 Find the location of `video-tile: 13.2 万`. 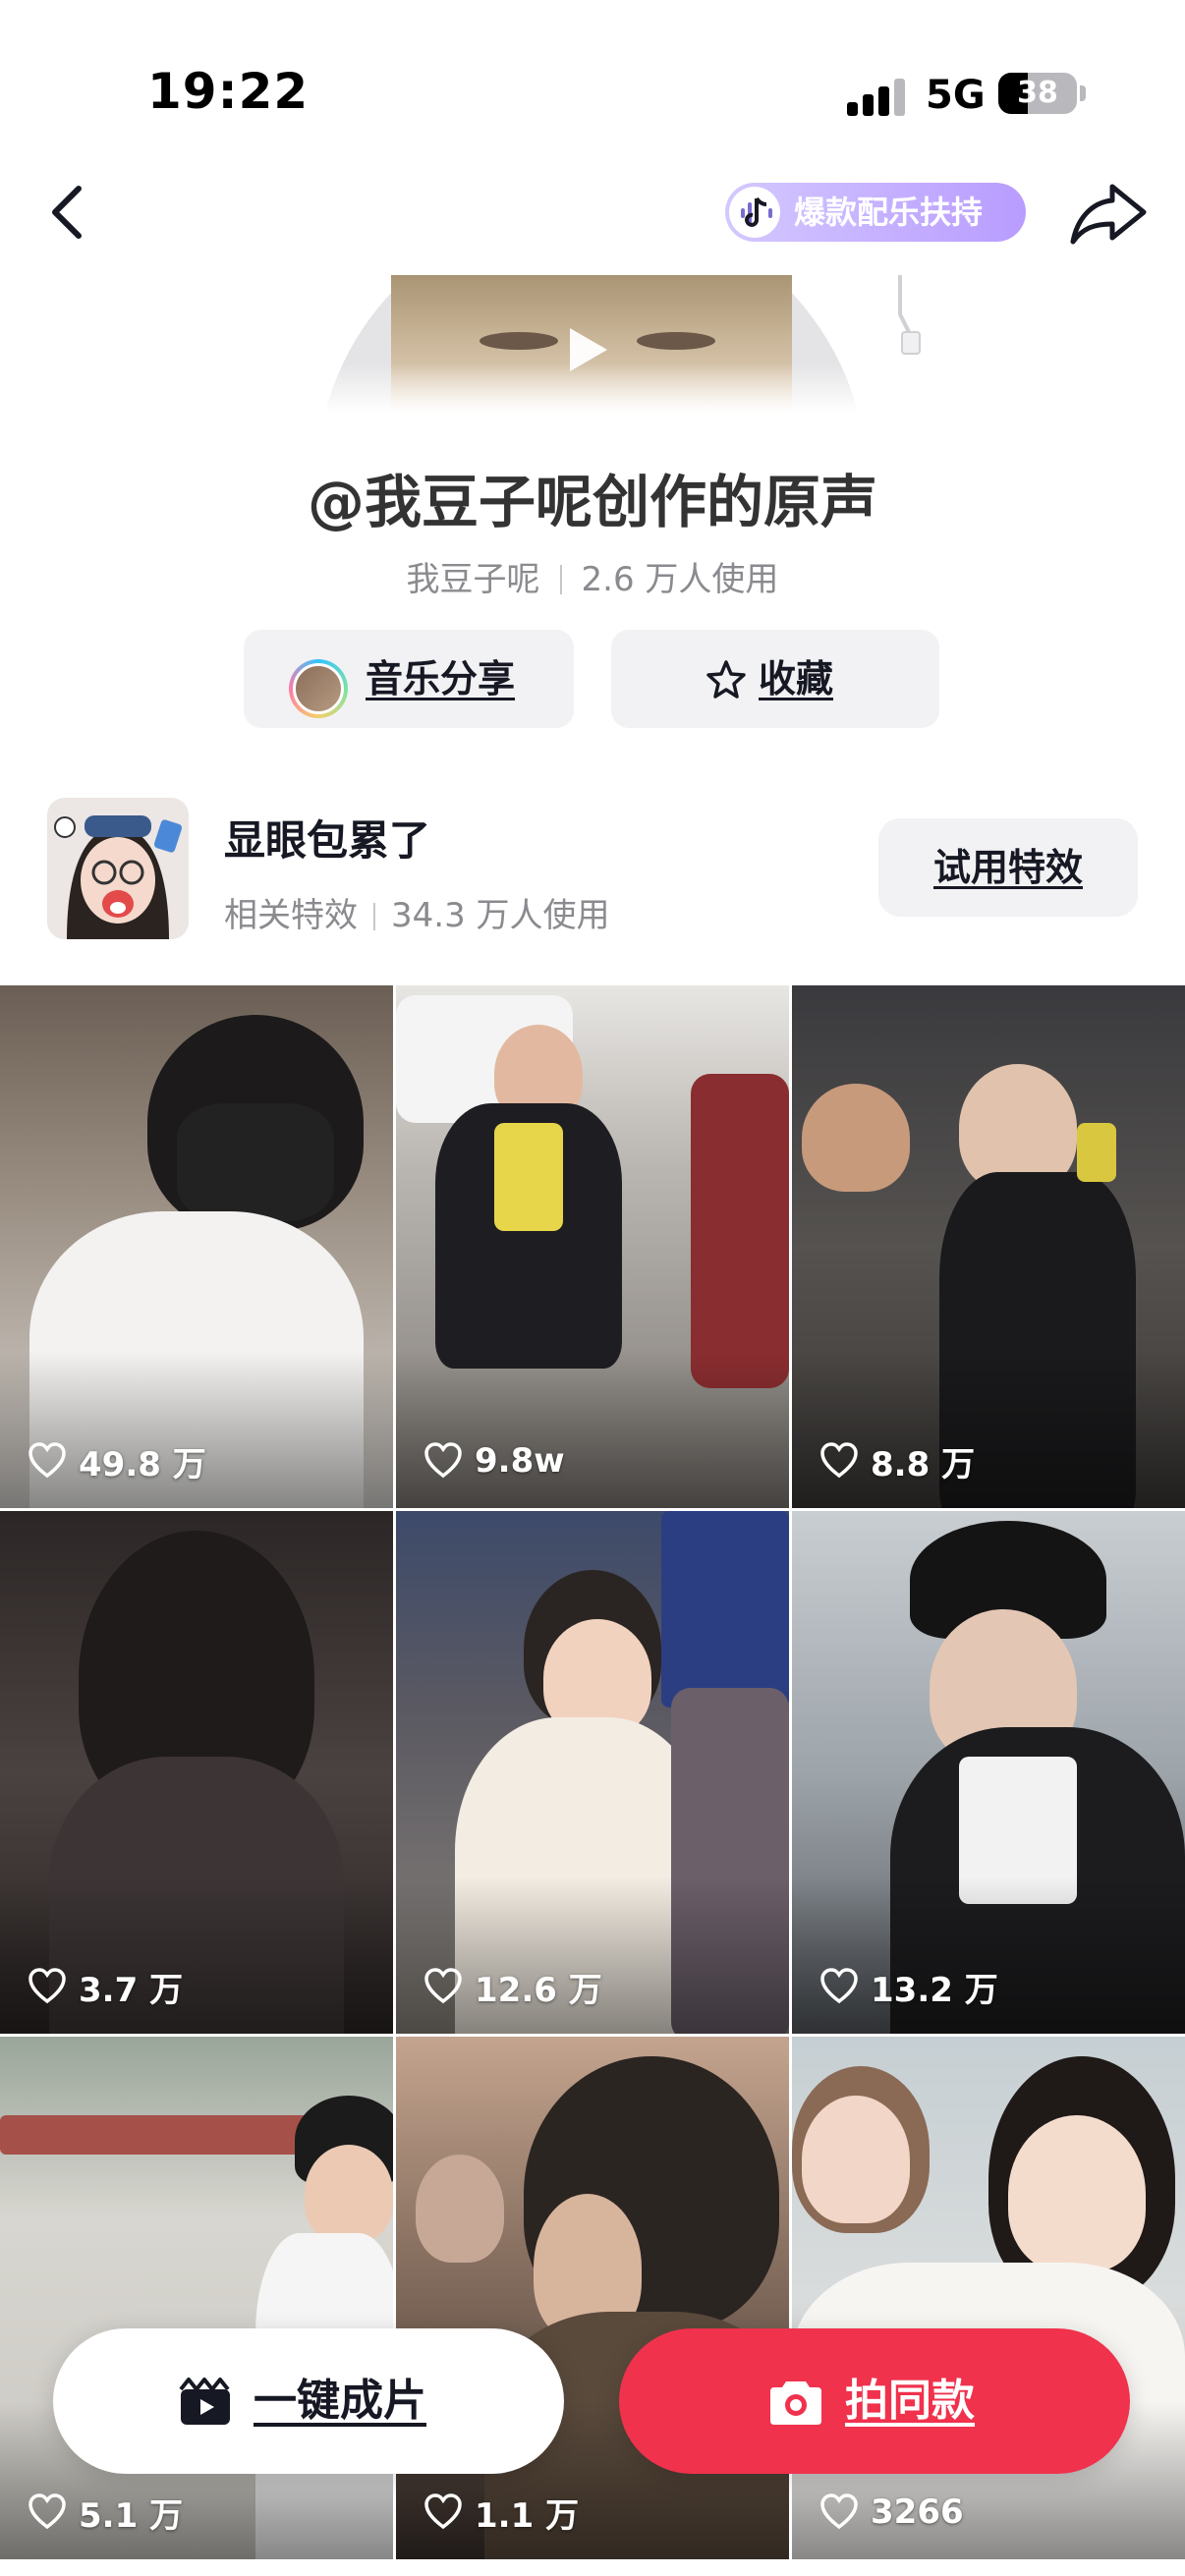

video-tile: 13.2 万 is located at coordinates (989, 1772).